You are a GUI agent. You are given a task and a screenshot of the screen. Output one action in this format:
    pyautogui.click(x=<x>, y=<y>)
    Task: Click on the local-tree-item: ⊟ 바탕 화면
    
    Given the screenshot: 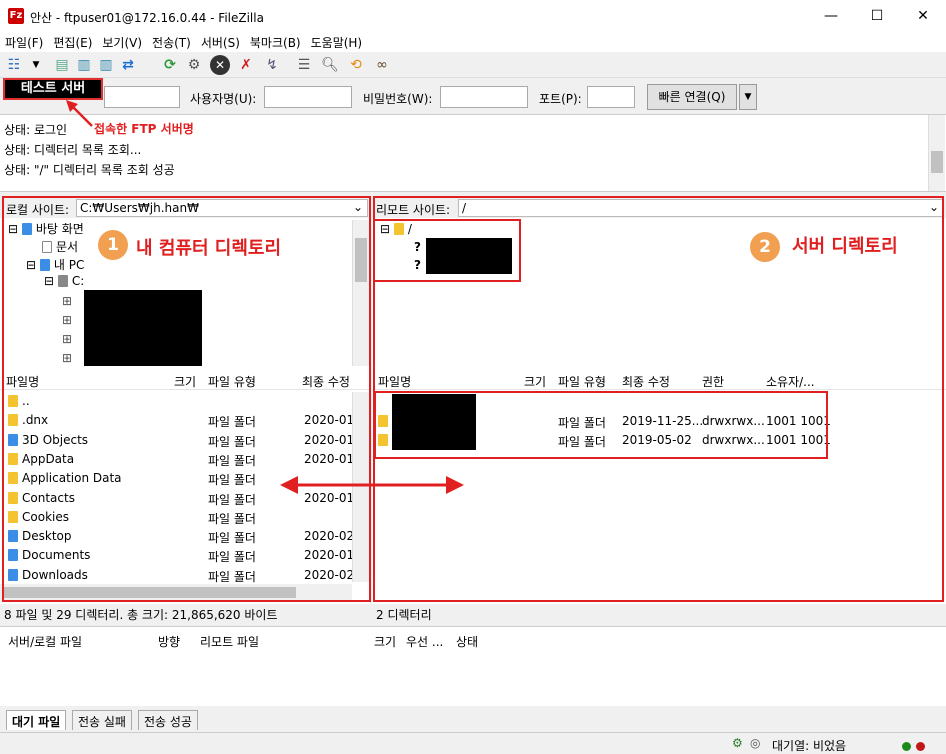 What is the action you would take?
    pyautogui.click(x=46, y=228)
    